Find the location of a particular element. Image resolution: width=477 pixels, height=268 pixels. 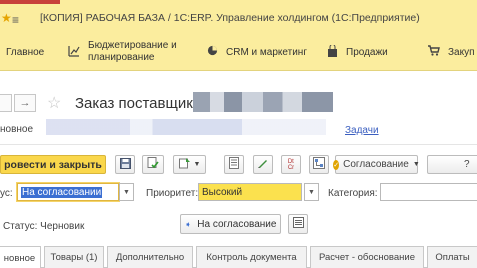

post-doc-icon is located at coordinates (153, 164).